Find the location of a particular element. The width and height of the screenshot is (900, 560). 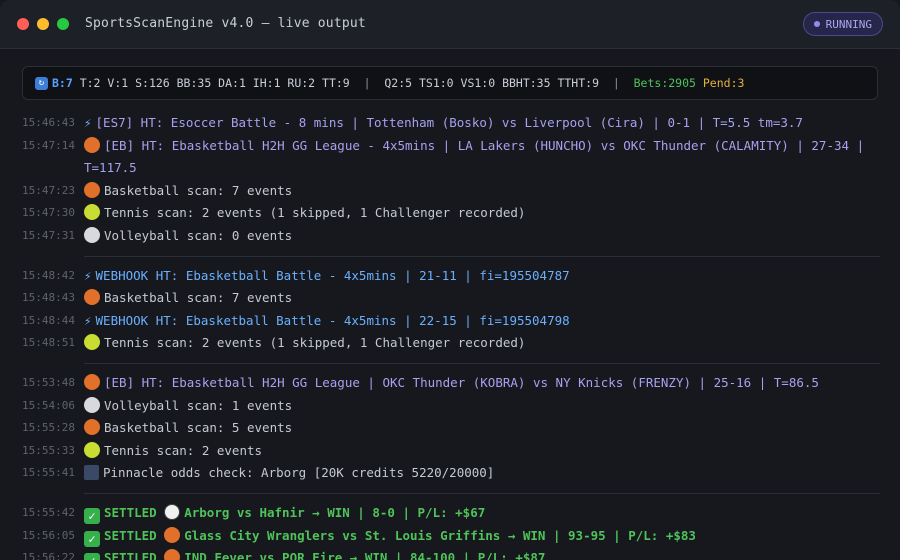

status-dot-icon is located at coordinates (816, 24).